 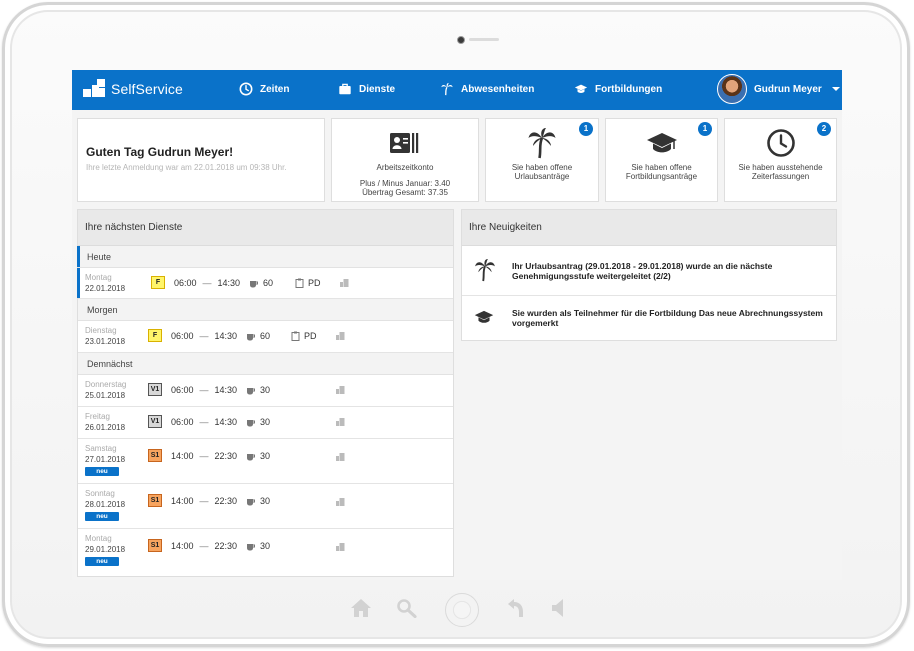 I want to click on graduation-cap-icon, so click(x=581, y=88).